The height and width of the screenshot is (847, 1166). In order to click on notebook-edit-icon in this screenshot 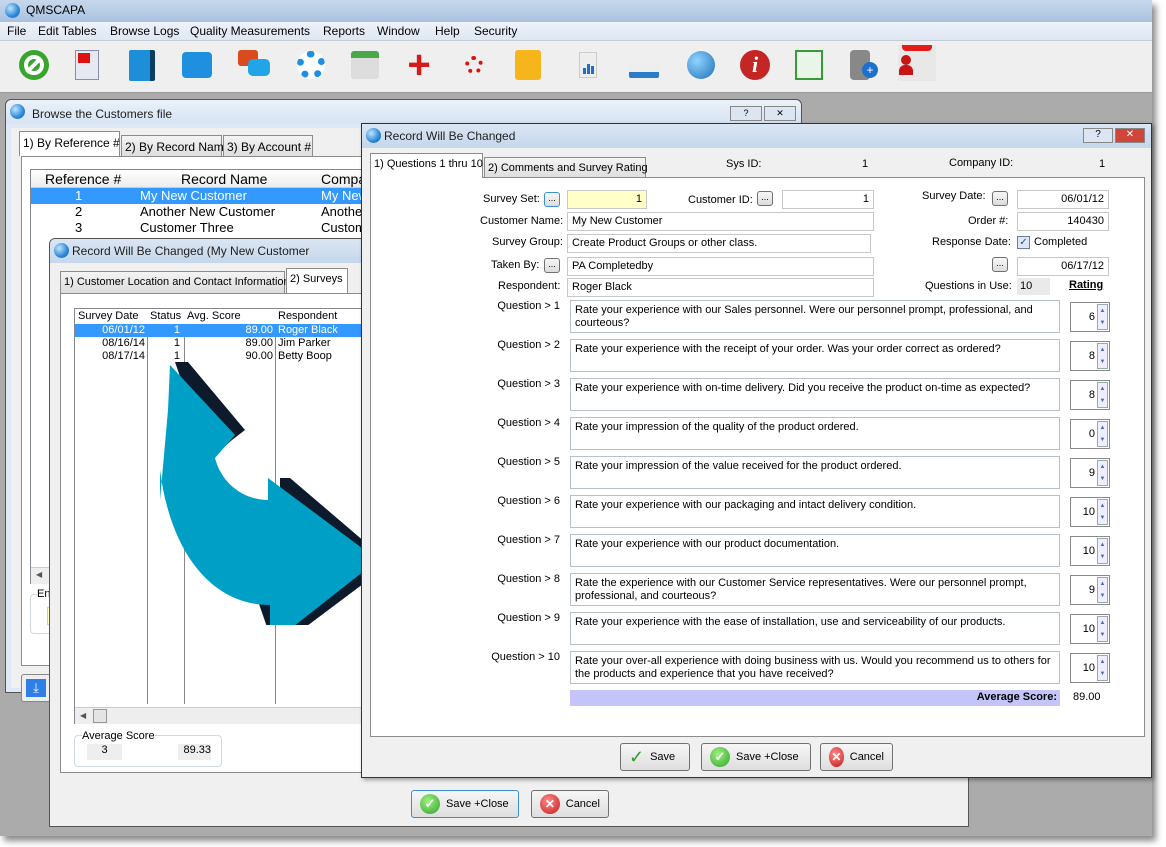, I will do `click(142, 65)`.